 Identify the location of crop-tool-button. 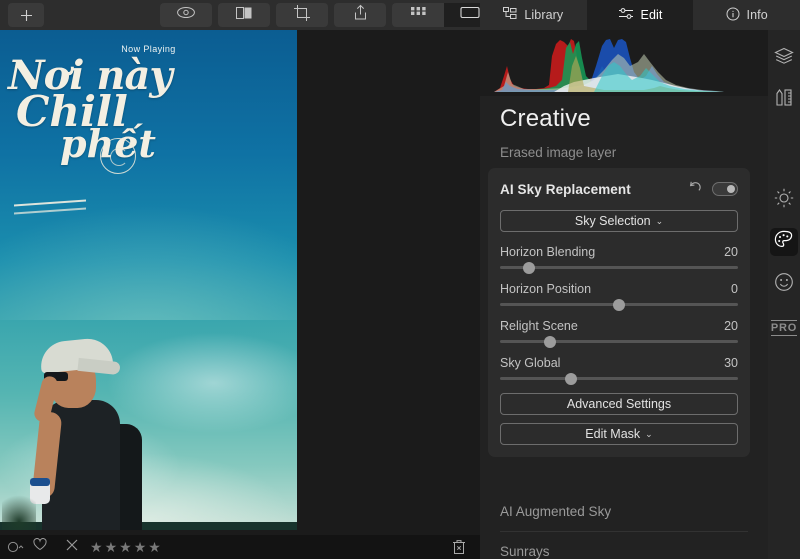
(302, 15).